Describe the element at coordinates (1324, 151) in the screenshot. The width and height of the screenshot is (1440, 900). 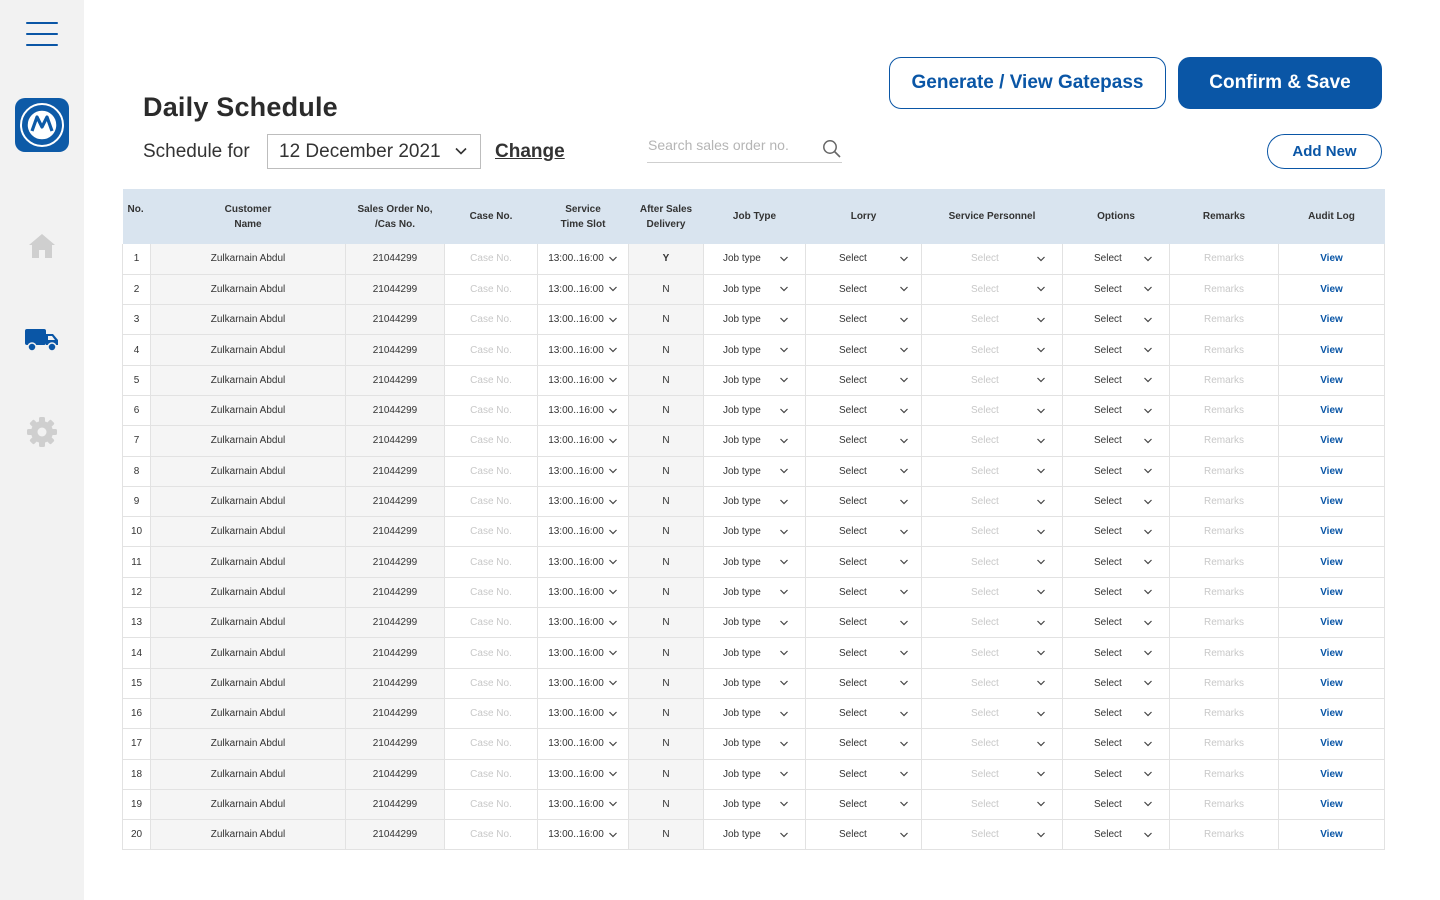
I see `add-new-button: Add New` at that location.